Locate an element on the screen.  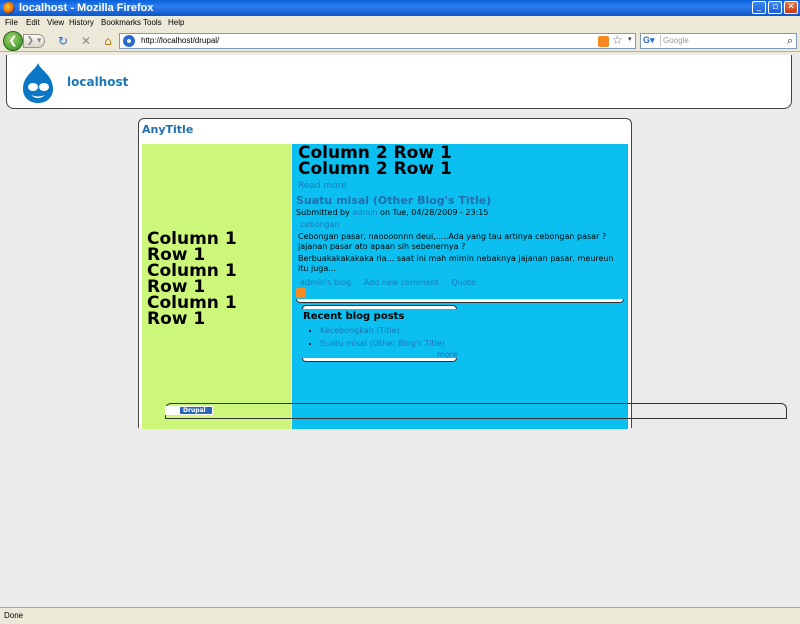
read-more-link: Read more is located at coordinates (322, 186).